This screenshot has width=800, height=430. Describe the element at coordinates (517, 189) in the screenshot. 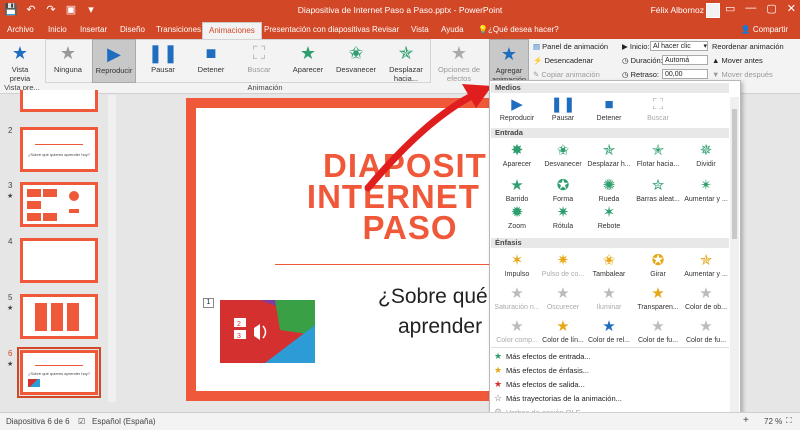

I see `dd-entrance-wipe: ★ Barrido` at that location.